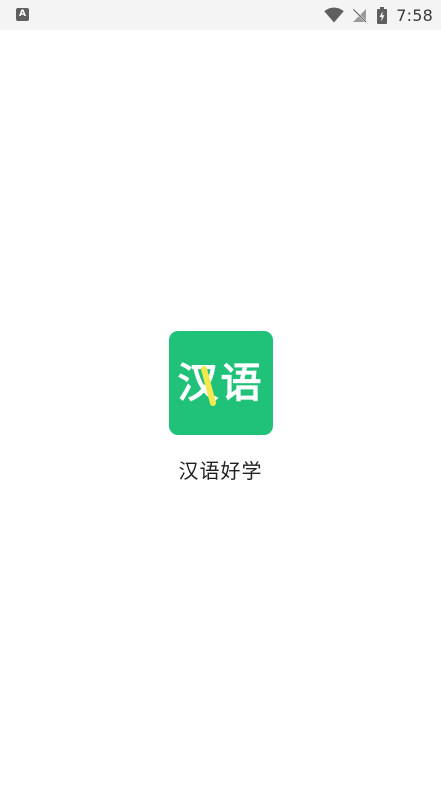 The width and height of the screenshot is (441, 787). Describe the element at coordinates (220, 471) in the screenshot. I see `app-name: 汉语好学` at that location.